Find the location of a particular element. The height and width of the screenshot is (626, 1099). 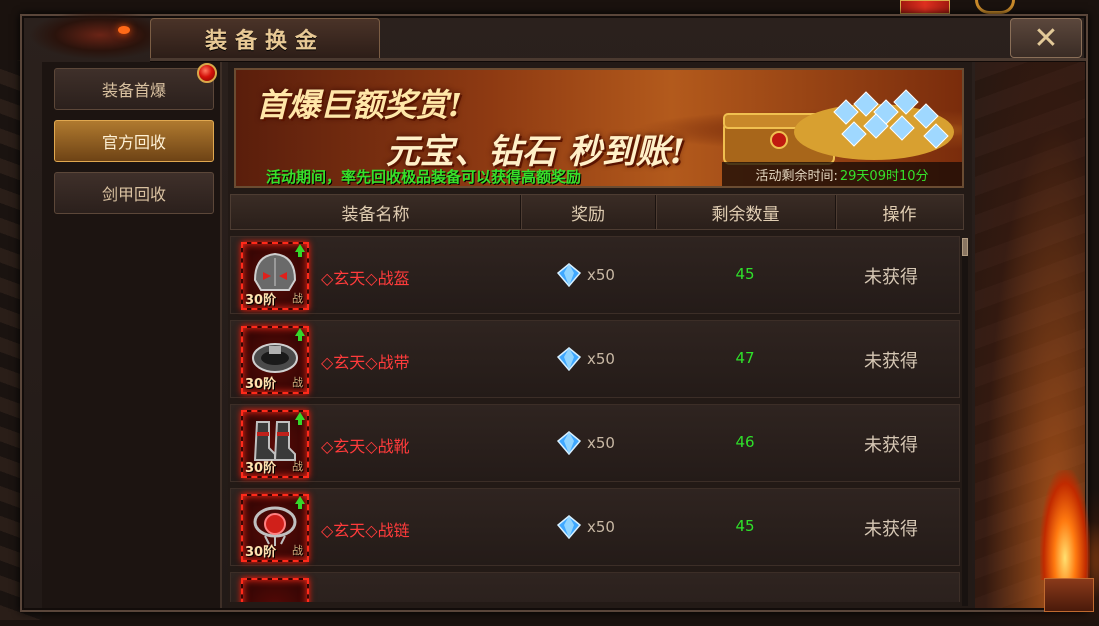

column-header-reward: 奖励 is located at coordinates (588, 212).